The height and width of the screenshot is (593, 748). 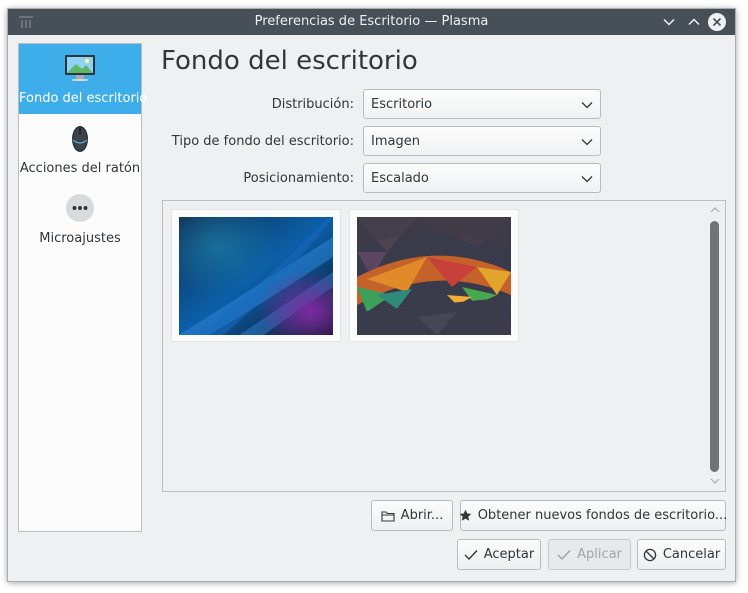 I want to click on apply-button: Aplicar, so click(x=589, y=554).